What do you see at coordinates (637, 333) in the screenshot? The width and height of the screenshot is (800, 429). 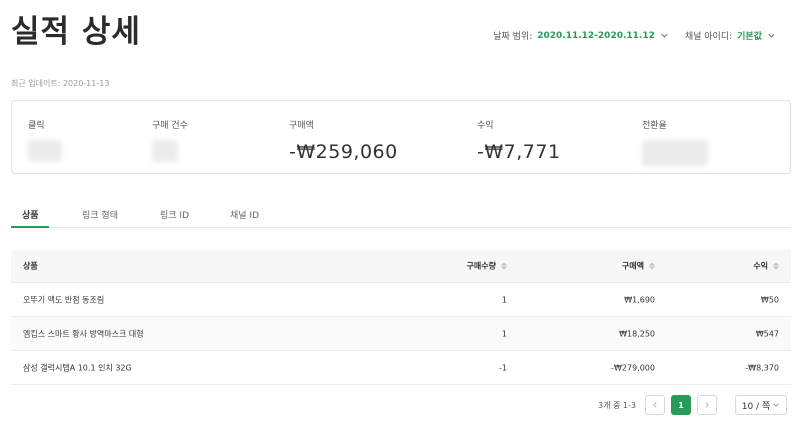 I see `cell-amount: ₩18,250` at bounding box center [637, 333].